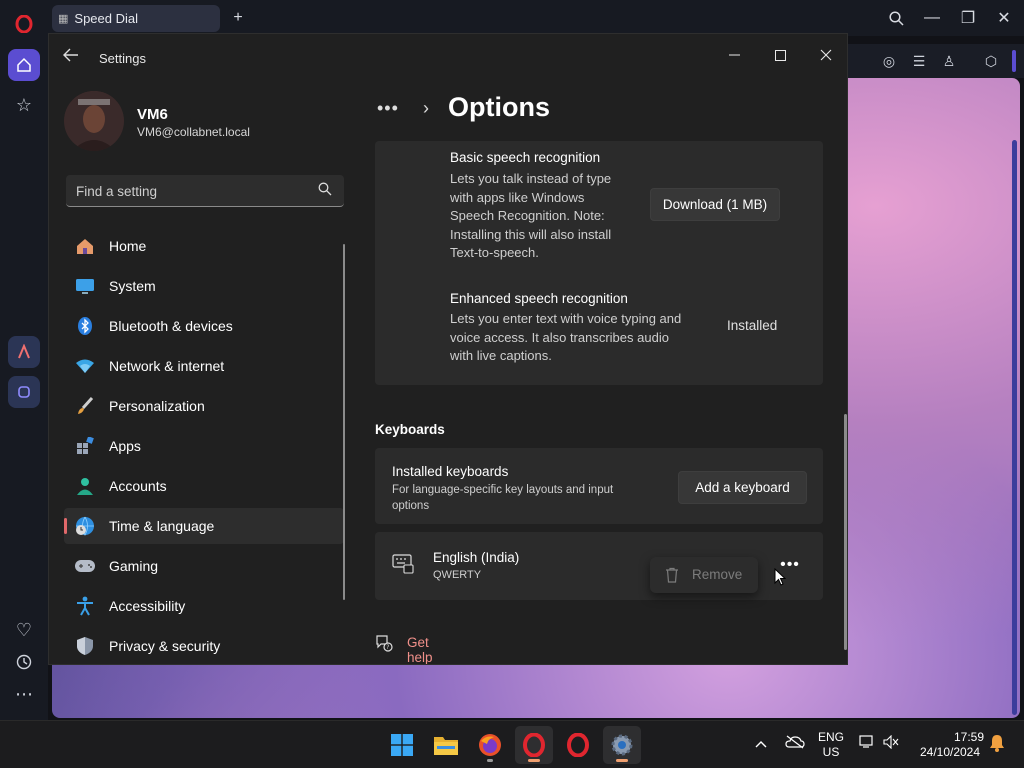 This screenshot has width=1024, height=768. Describe the element at coordinates (204, 606) in the screenshot. I see `nav-item-accessibility: Accessibility` at that location.